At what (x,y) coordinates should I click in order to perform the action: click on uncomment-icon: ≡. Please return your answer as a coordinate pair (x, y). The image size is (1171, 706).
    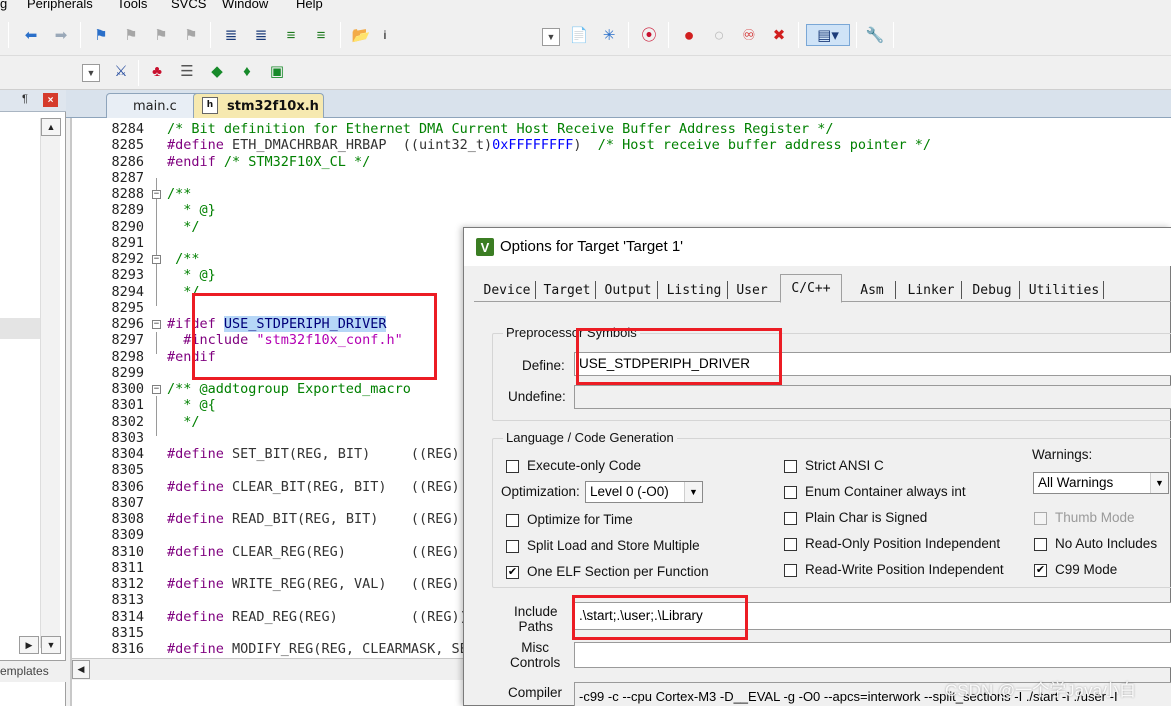
    Looking at the image, I should click on (321, 35).